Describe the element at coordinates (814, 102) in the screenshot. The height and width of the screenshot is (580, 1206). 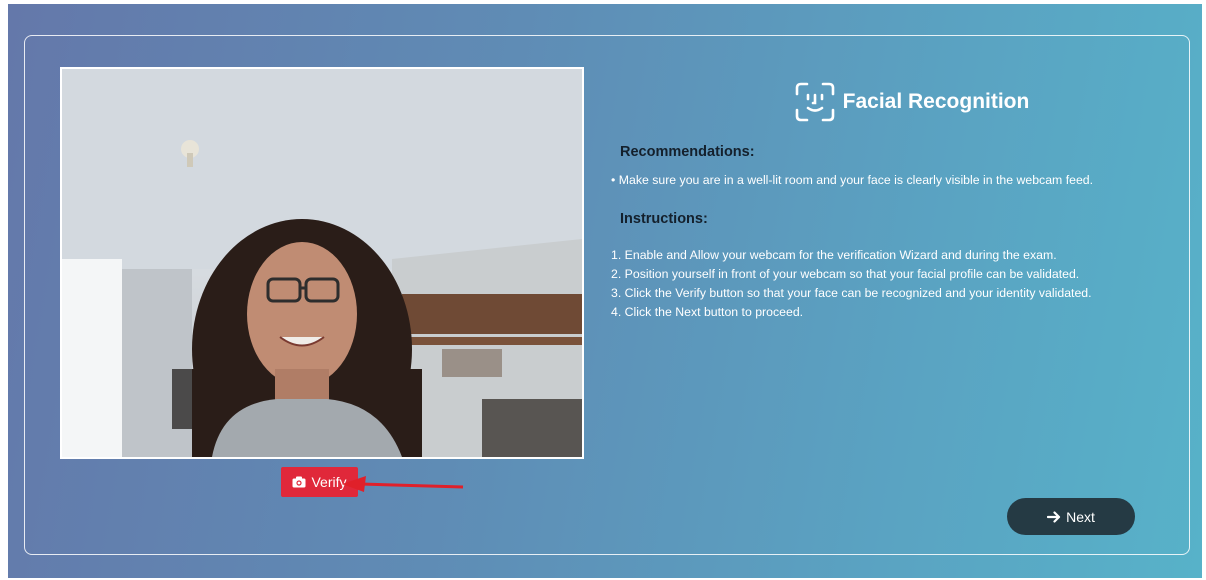
I see `face-id-icon` at that location.